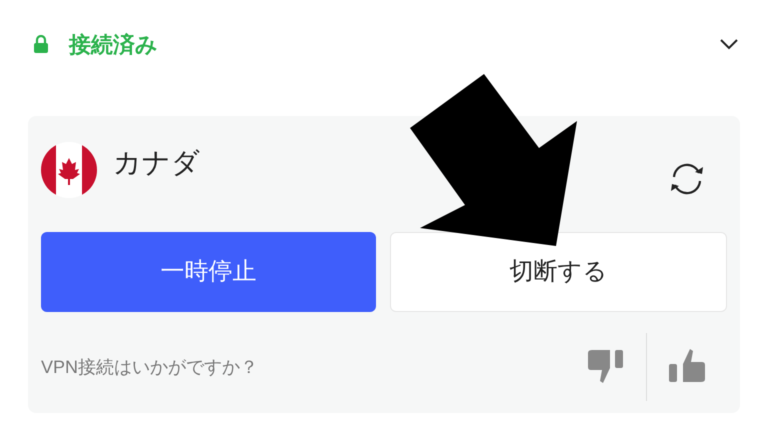 The image size is (768, 436). I want to click on disconnect-button: 切断する, so click(558, 272).